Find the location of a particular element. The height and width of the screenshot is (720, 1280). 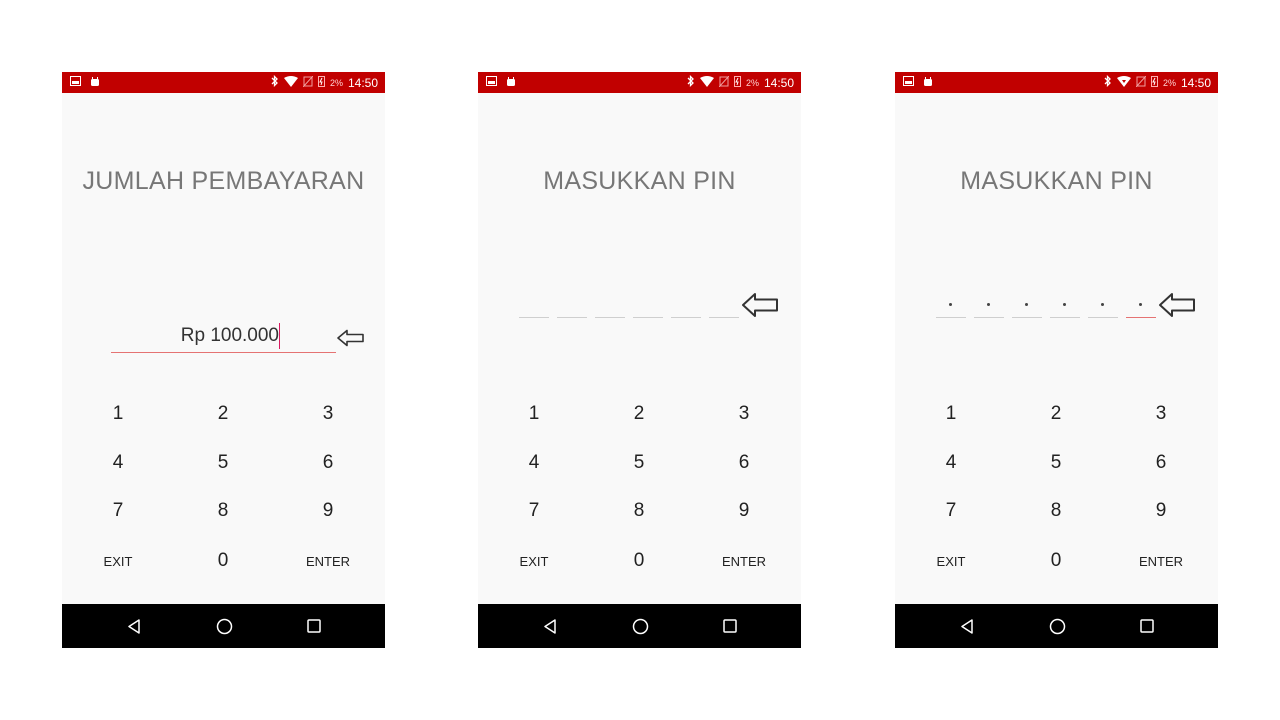

screen-title: JUMLAH PEMBAYARAN is located at coordinates (223, 181).